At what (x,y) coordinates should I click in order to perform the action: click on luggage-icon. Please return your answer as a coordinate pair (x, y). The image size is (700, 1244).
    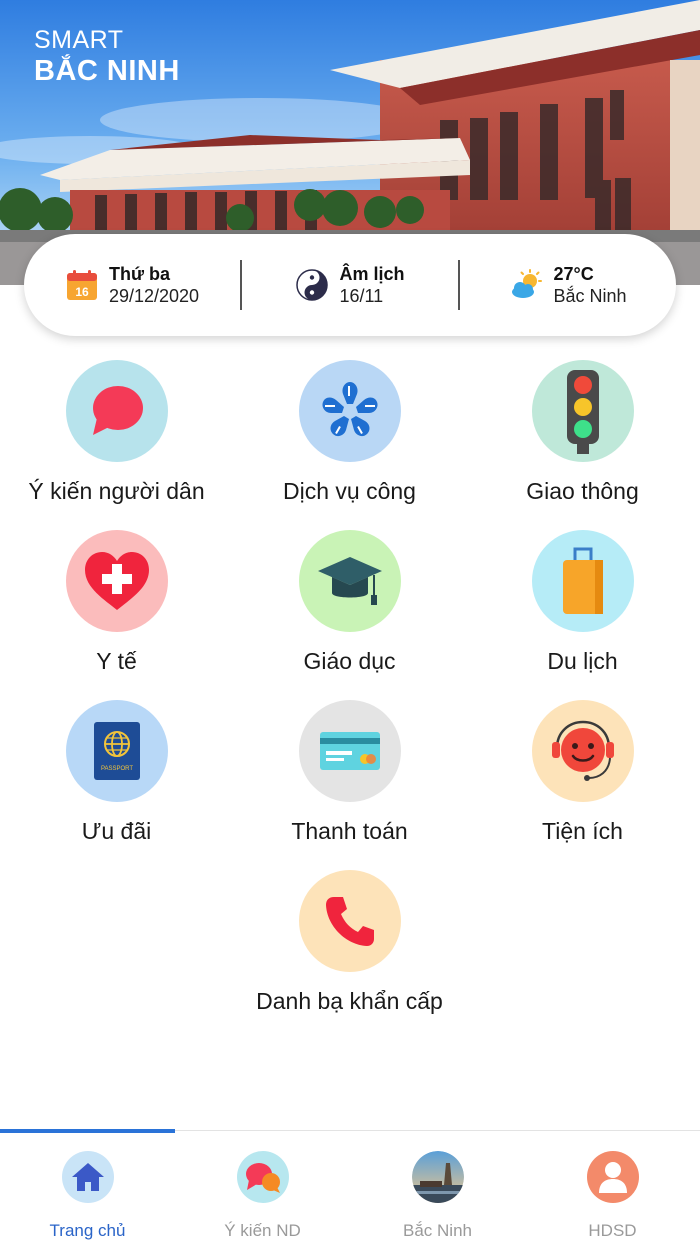
    Looking at the image, I should click on (582, 580).